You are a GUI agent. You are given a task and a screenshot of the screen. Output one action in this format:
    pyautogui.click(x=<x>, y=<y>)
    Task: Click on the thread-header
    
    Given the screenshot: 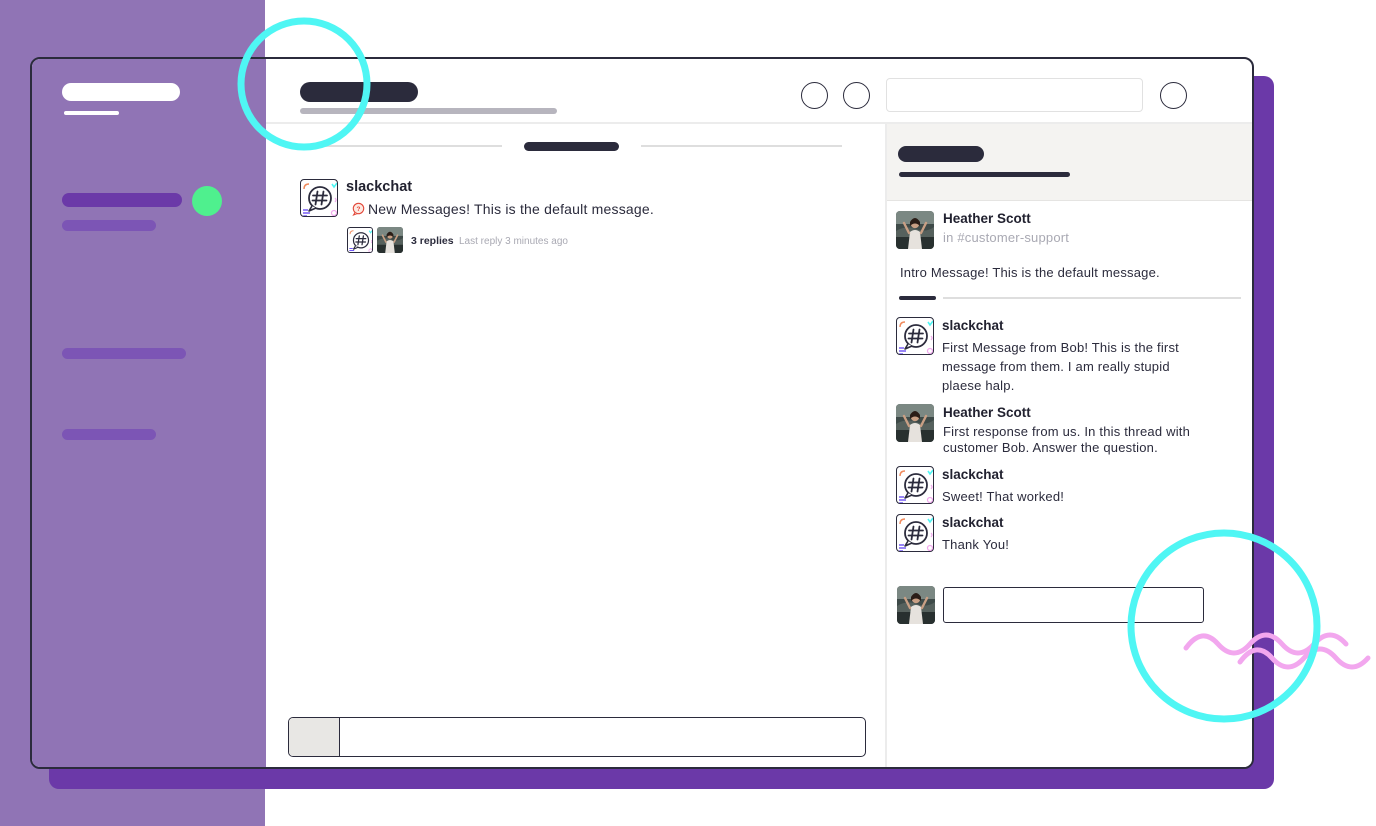 What is the action you would take?
    pyautogui.click(x=1069, y=162)
    